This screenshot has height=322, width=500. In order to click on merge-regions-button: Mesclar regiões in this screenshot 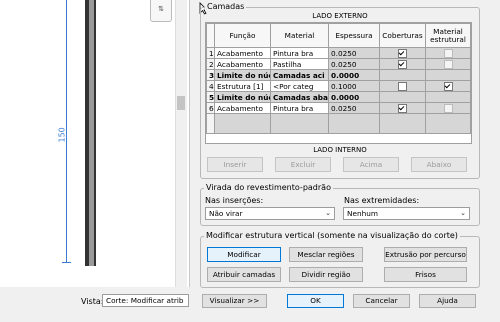, I will do `click(326, 254)`.